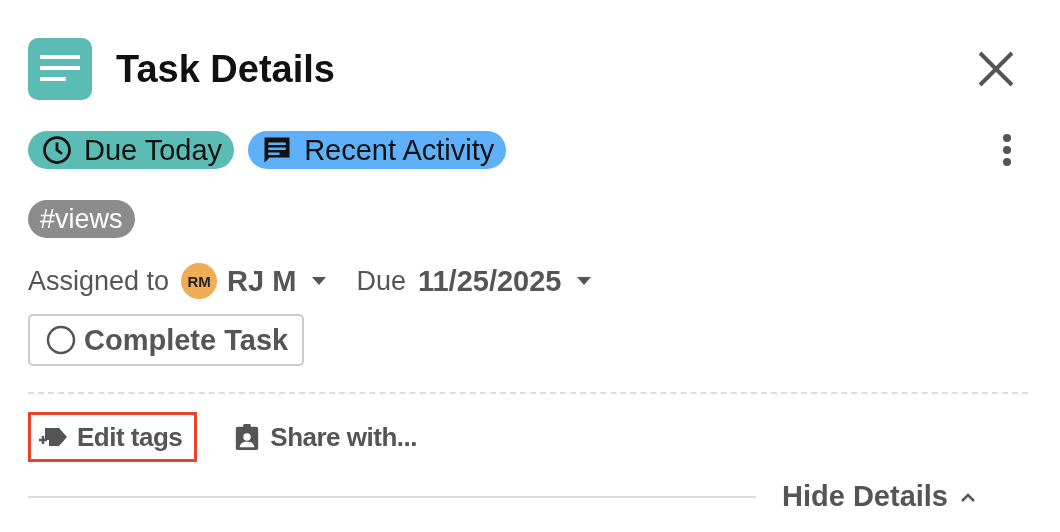  I want to click on assignee-name: RJ M, so click(262, 281).